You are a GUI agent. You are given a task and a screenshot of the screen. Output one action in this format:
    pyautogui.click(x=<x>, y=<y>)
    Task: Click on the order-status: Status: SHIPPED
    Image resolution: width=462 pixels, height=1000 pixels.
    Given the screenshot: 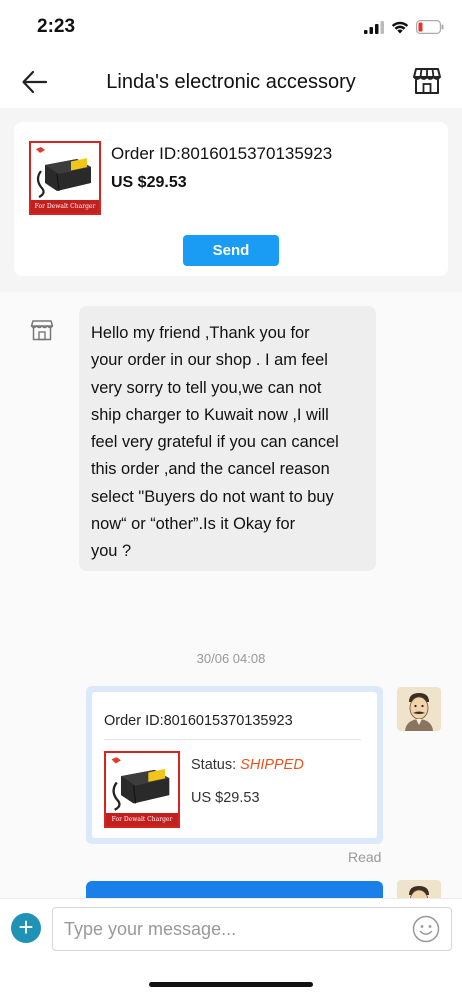 What is the action you would take?
    pyautogui.click(x=247, y=765)
    